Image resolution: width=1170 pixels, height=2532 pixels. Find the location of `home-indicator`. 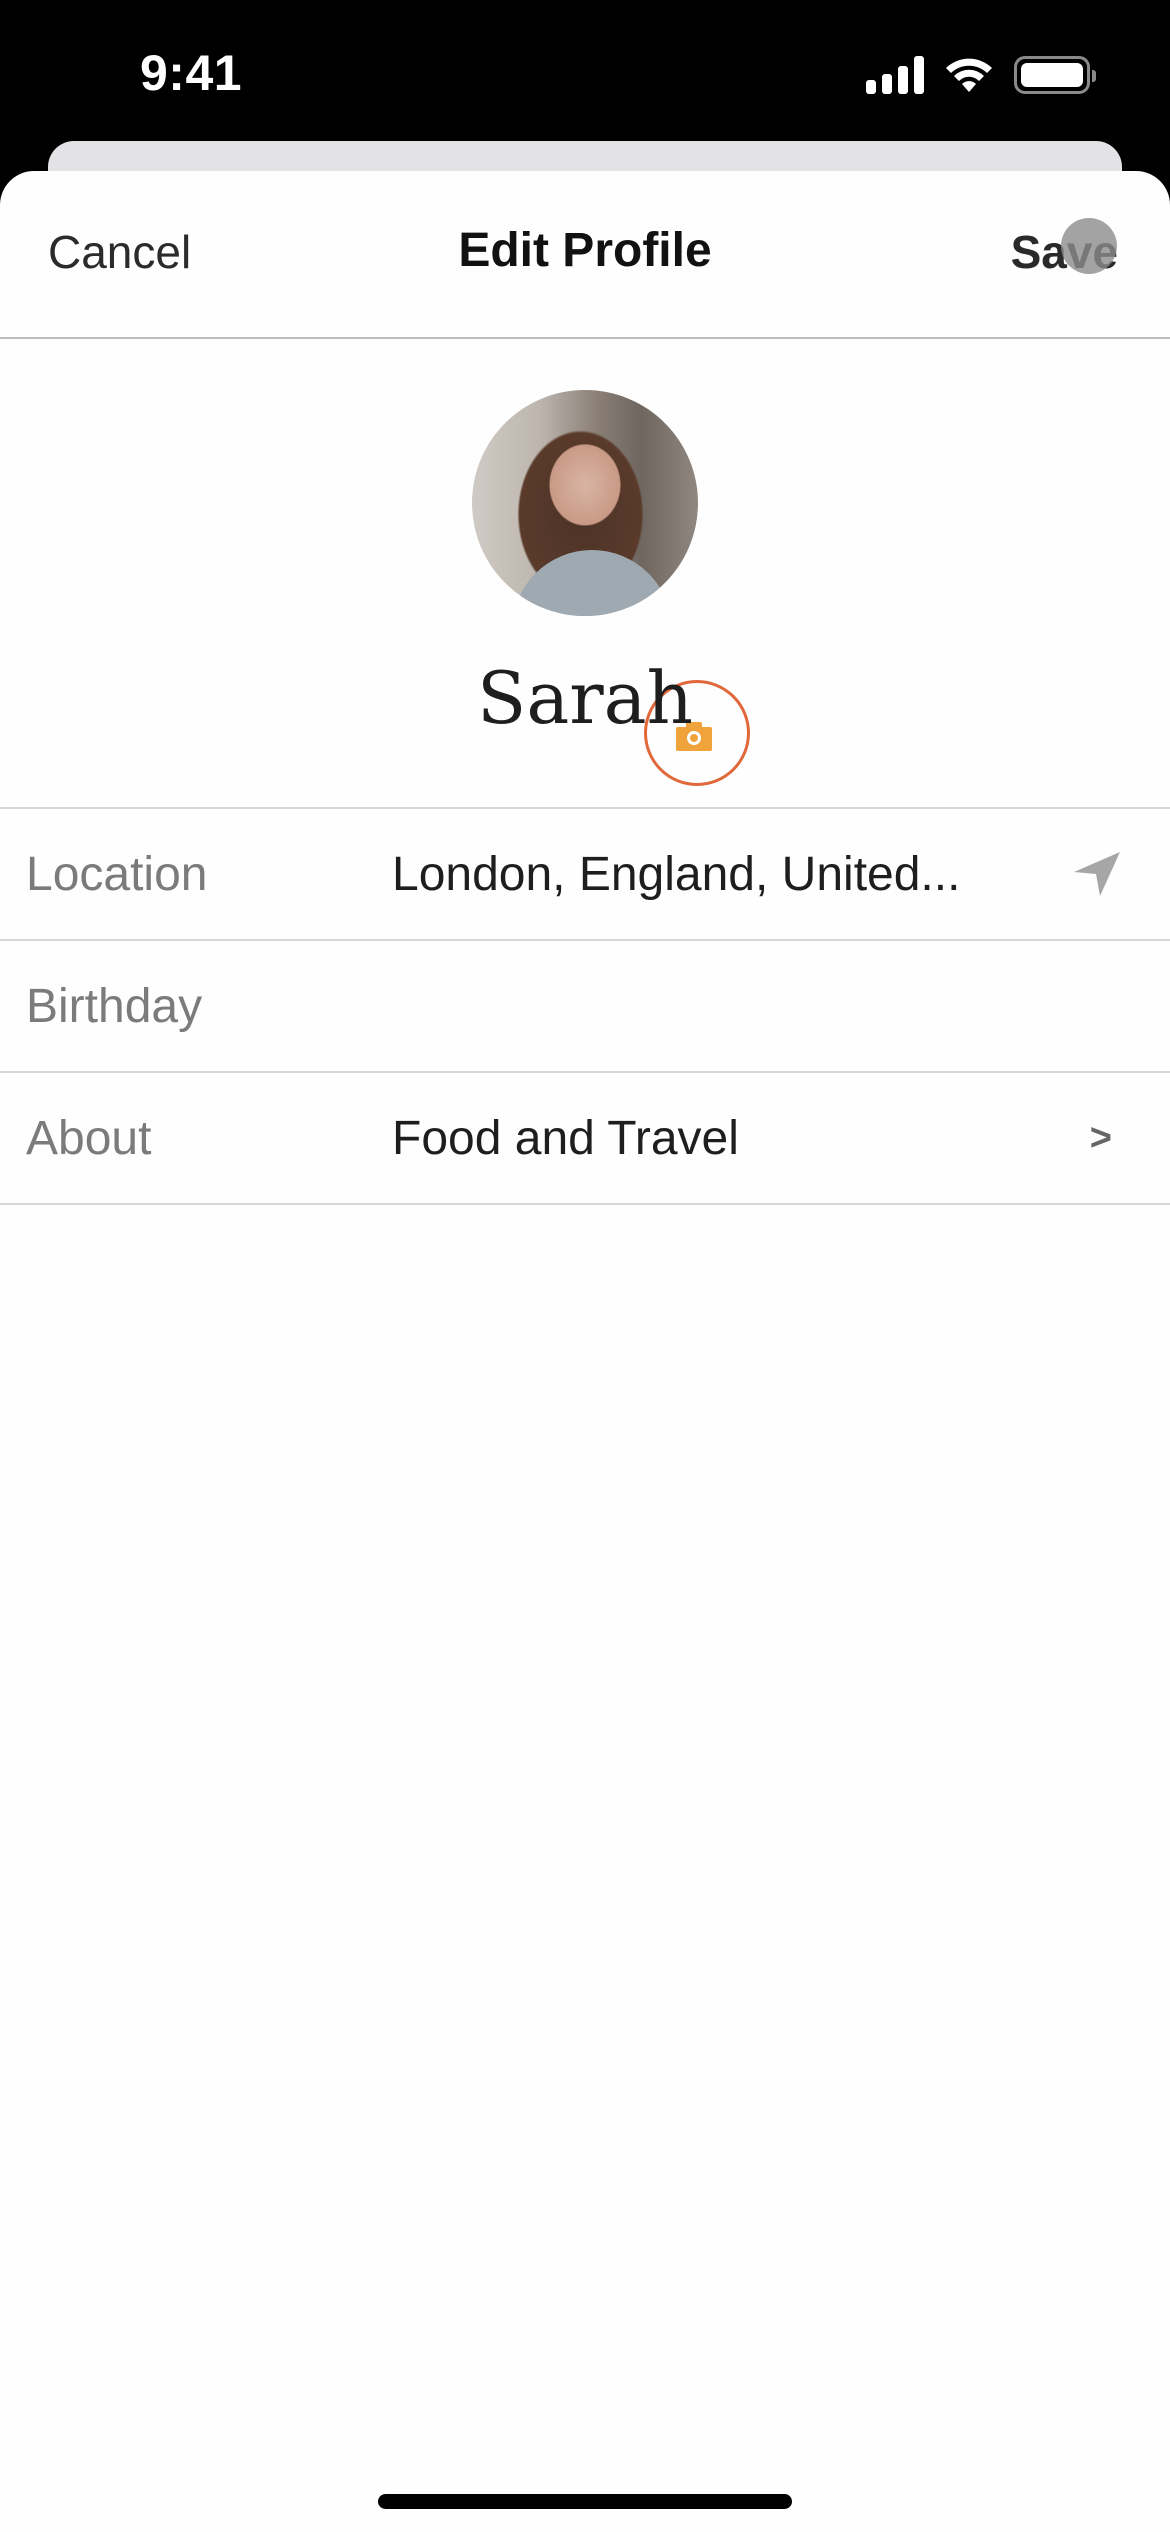

home-indicator is located at coordinates (585, 2501).